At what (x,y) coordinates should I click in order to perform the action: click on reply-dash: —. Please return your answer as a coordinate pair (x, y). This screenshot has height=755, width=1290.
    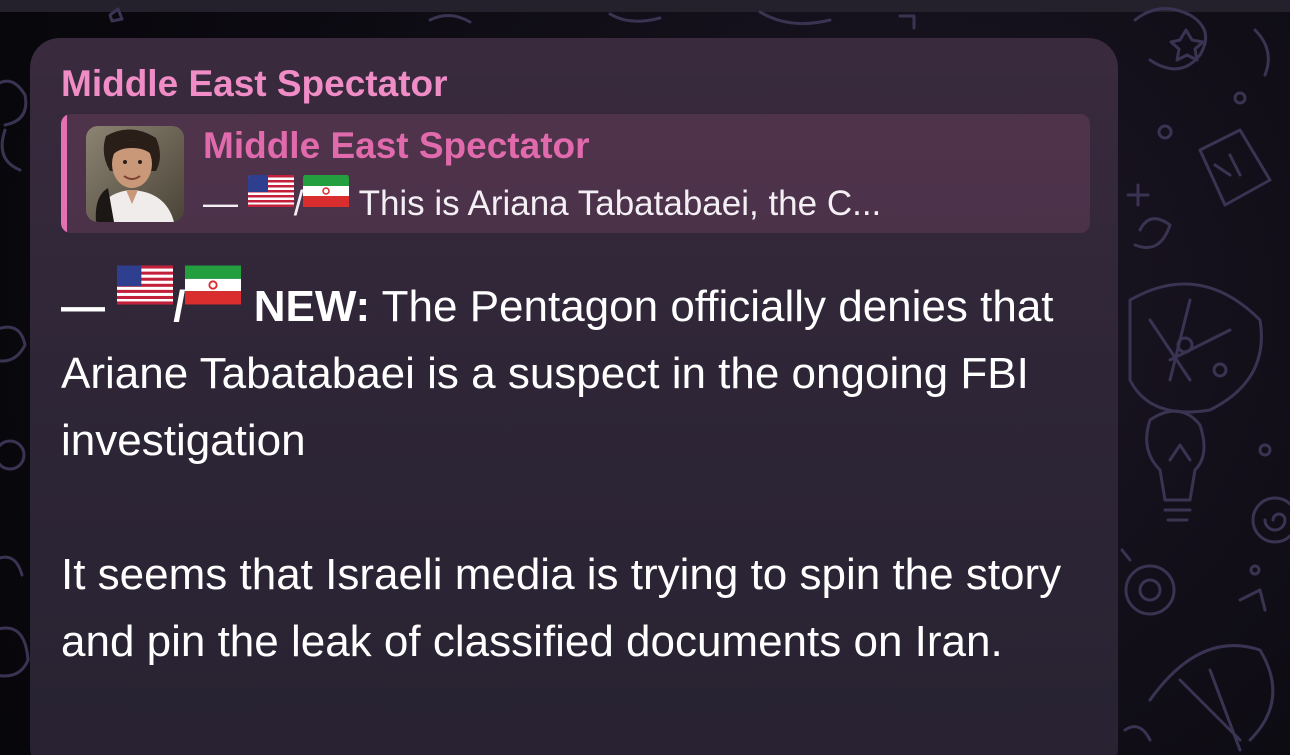
    Looking at the image, I should click on (220, 203).